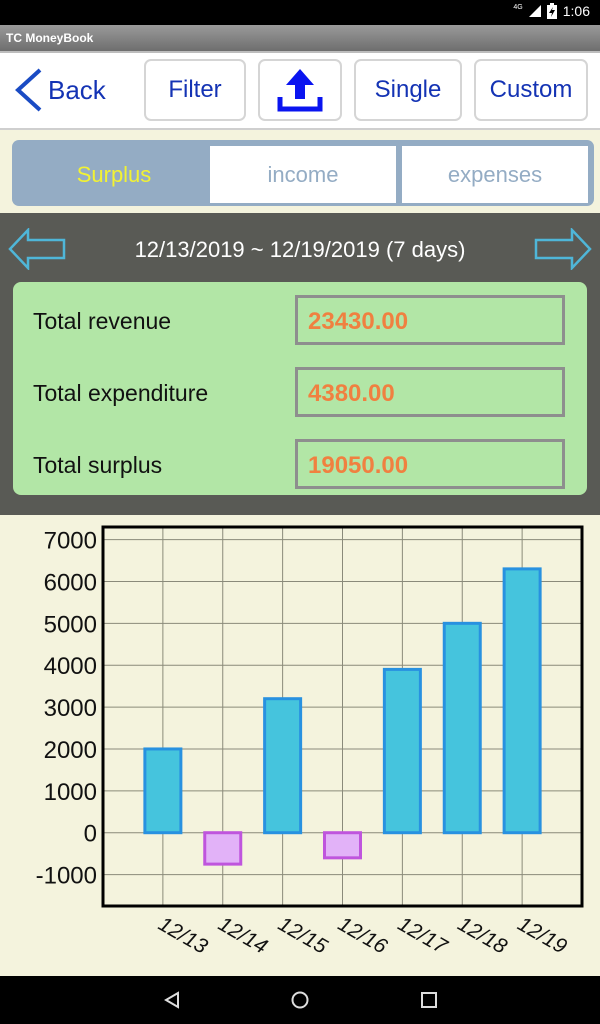  I want to click on total-revenue-label: Total revenue, so click(102, 321).